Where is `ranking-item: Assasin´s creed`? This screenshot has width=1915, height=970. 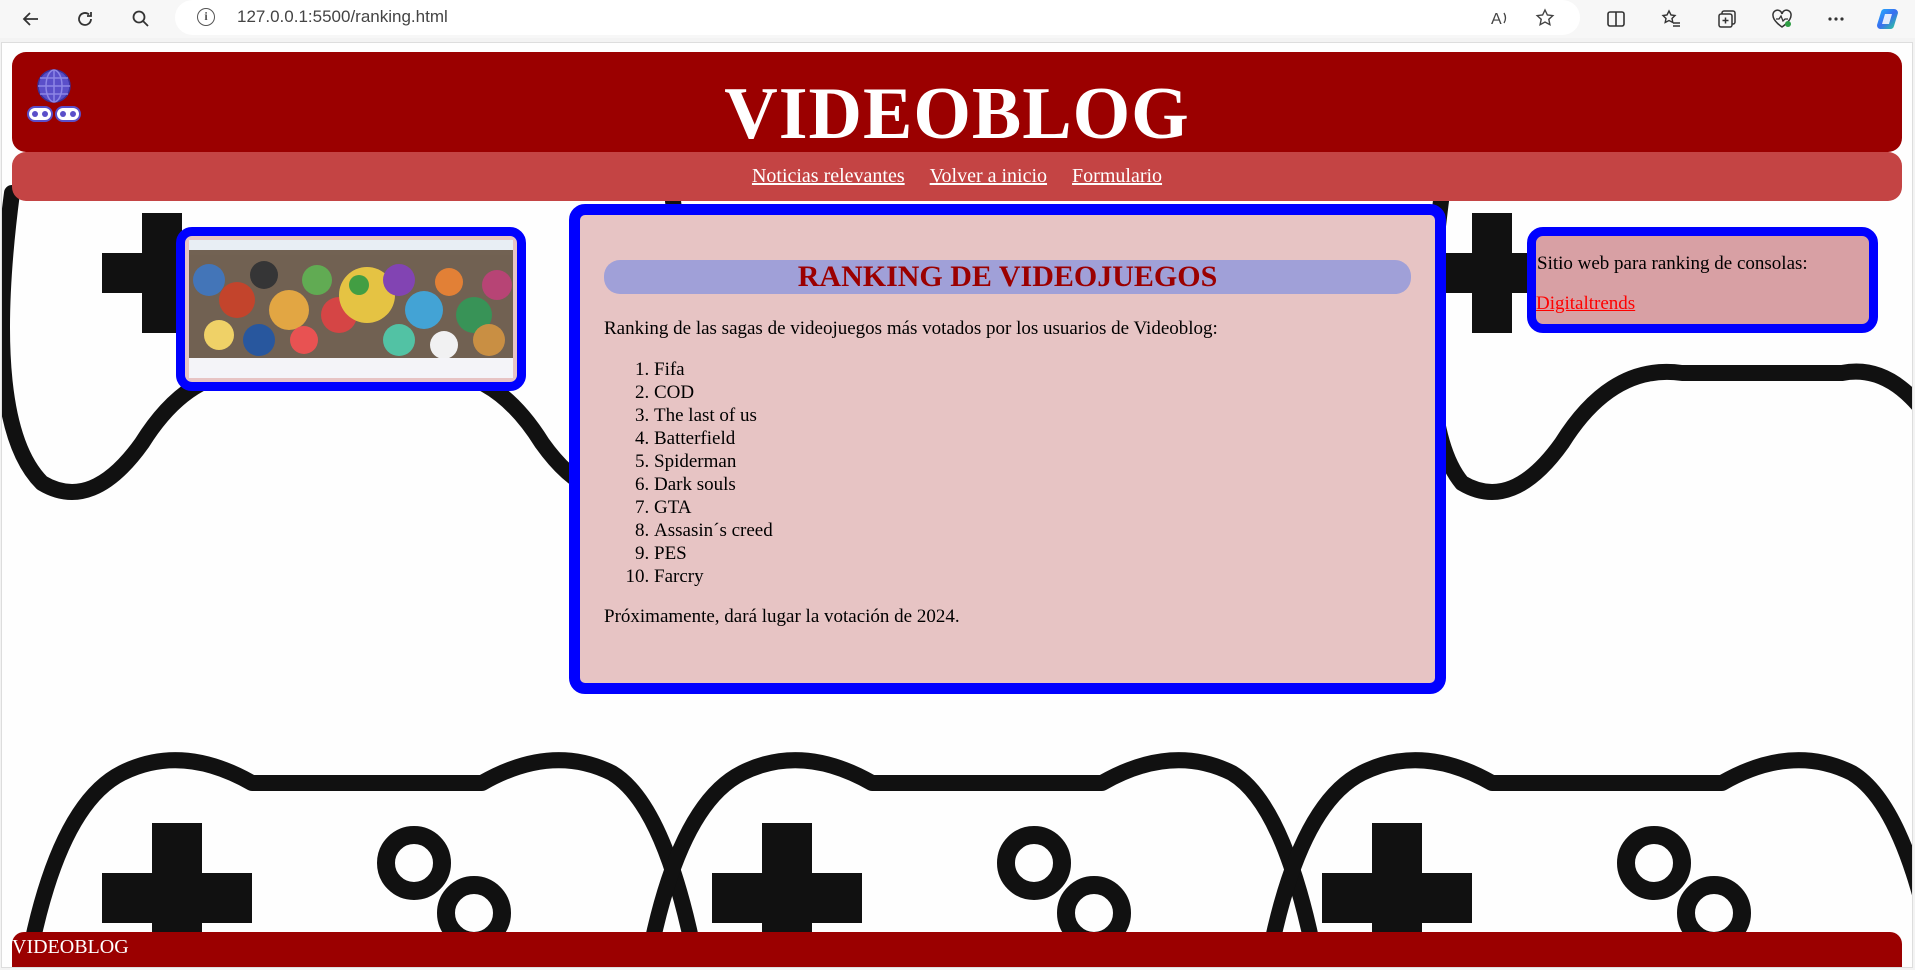
ranking-item: Assasin´s creed is located at coordinates (1032, 530).